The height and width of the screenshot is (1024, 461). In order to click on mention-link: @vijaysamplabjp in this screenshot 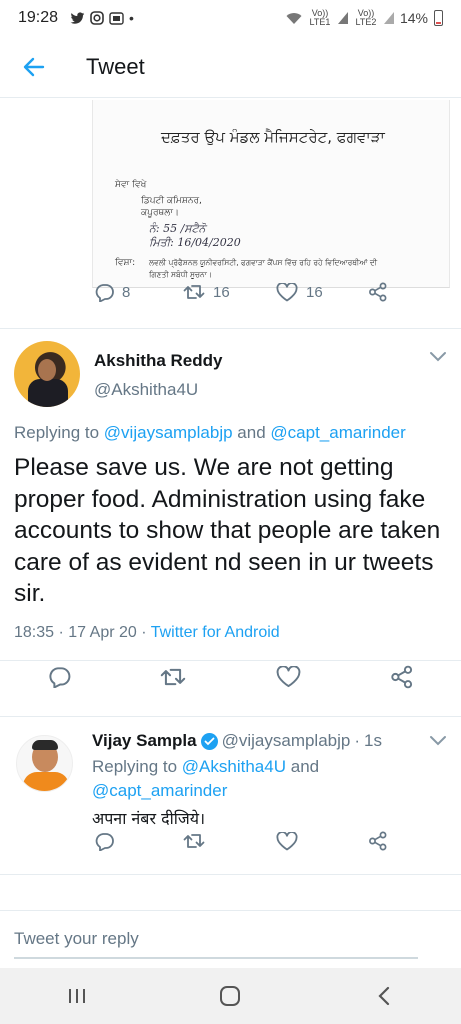, I will do `click(168, 432)`.